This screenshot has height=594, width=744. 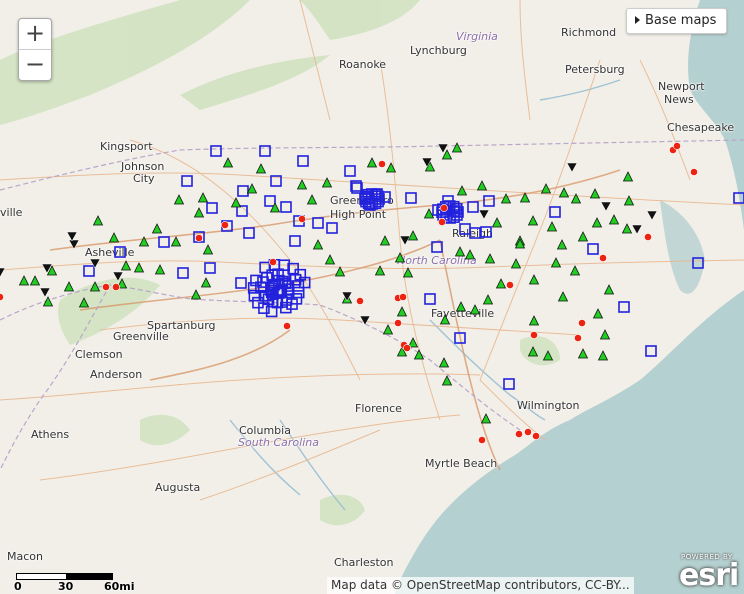 What do you see at coordinates (35, 64) in the screenshot?
I see `zoom-out-button: −` at bounding box center [35, 64].